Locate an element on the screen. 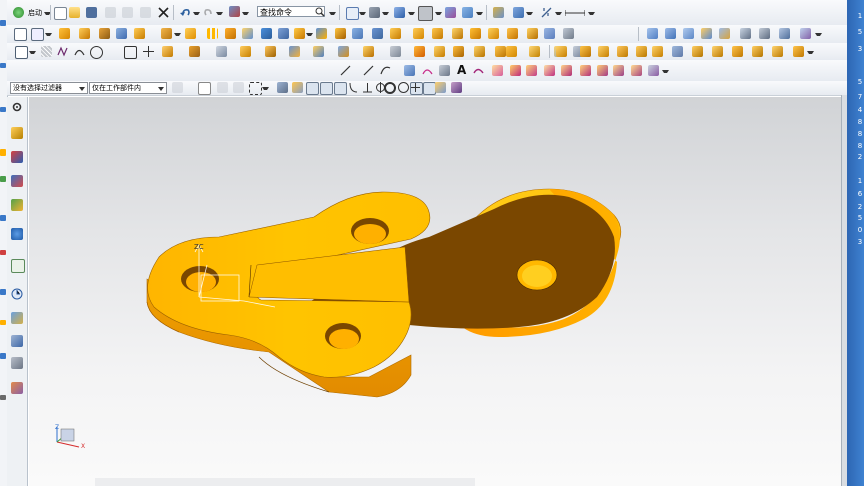 Image resolution: width=864 pixels, height=486 pixels. intersection-curve-icon is located at coordinates (497, 70).